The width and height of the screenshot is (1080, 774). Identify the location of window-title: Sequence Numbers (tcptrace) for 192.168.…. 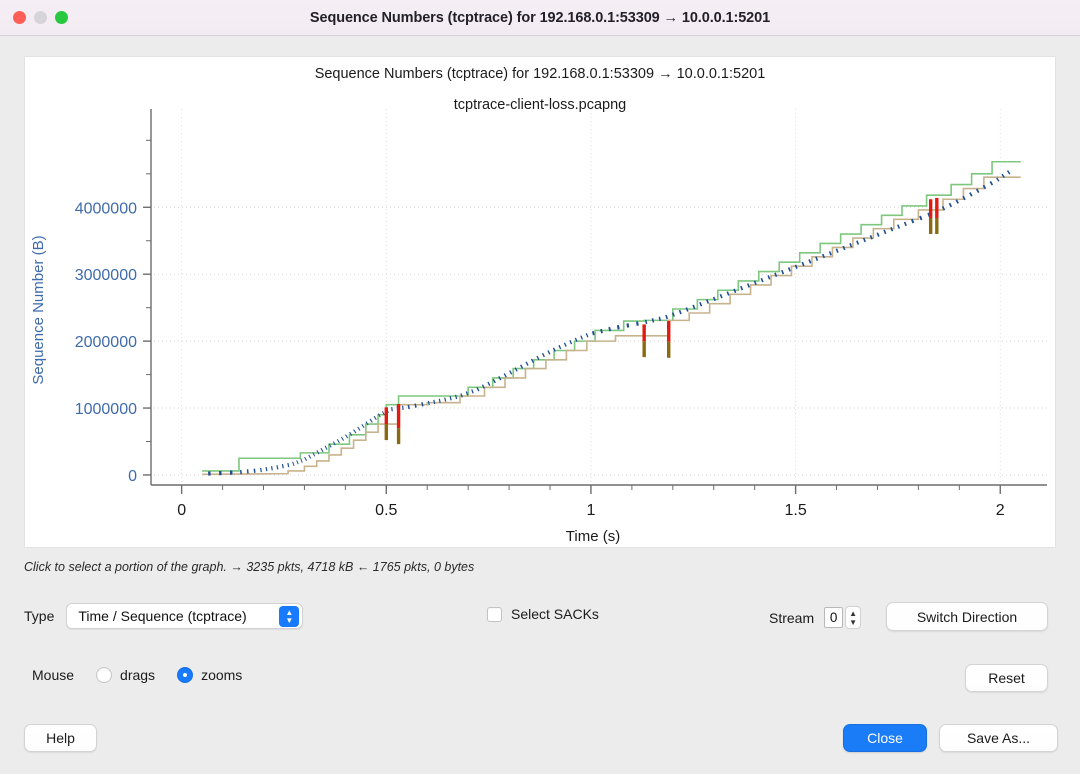
(540, 17).